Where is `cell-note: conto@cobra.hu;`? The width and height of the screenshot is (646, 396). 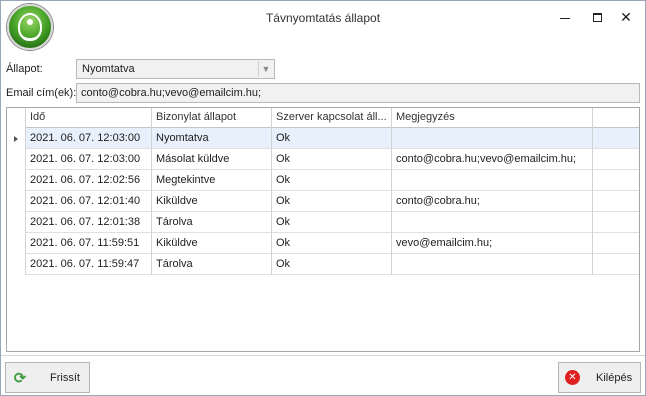 cell-note: conto@cobra.hu; is located at coordinates (492, 201).